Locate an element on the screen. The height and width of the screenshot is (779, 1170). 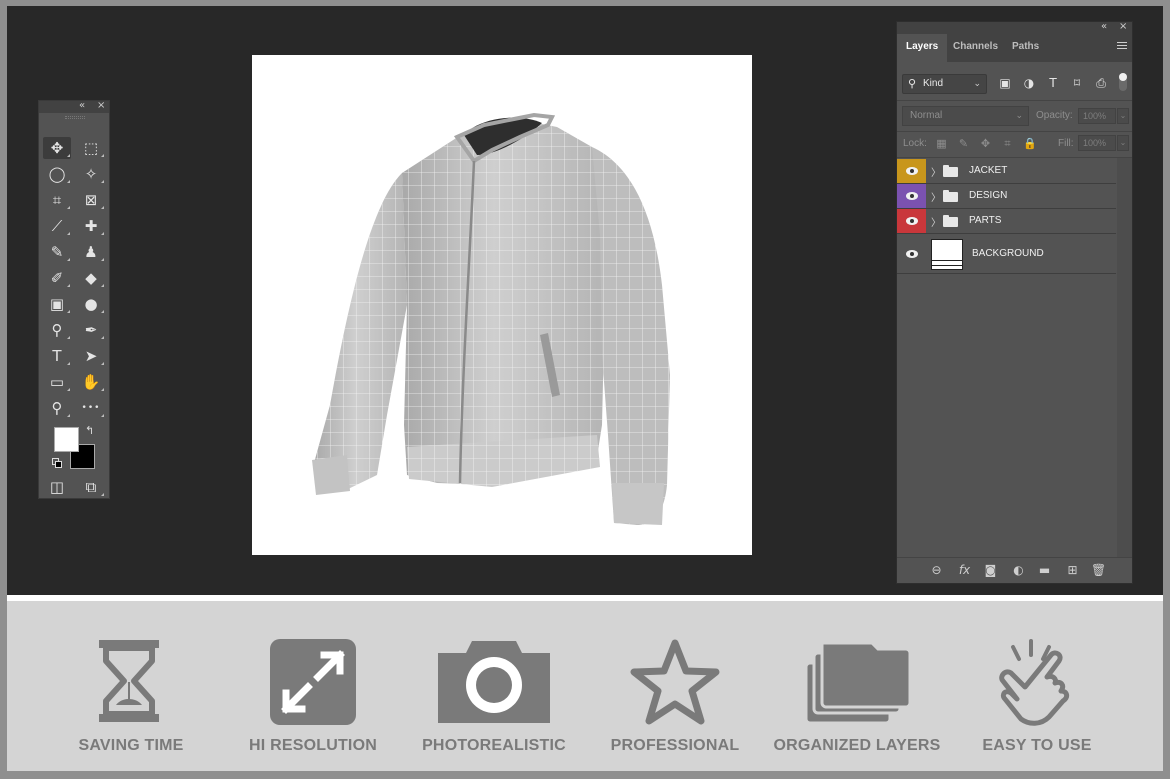
brush-icon: ✎ is located at coordinates (57, 252).